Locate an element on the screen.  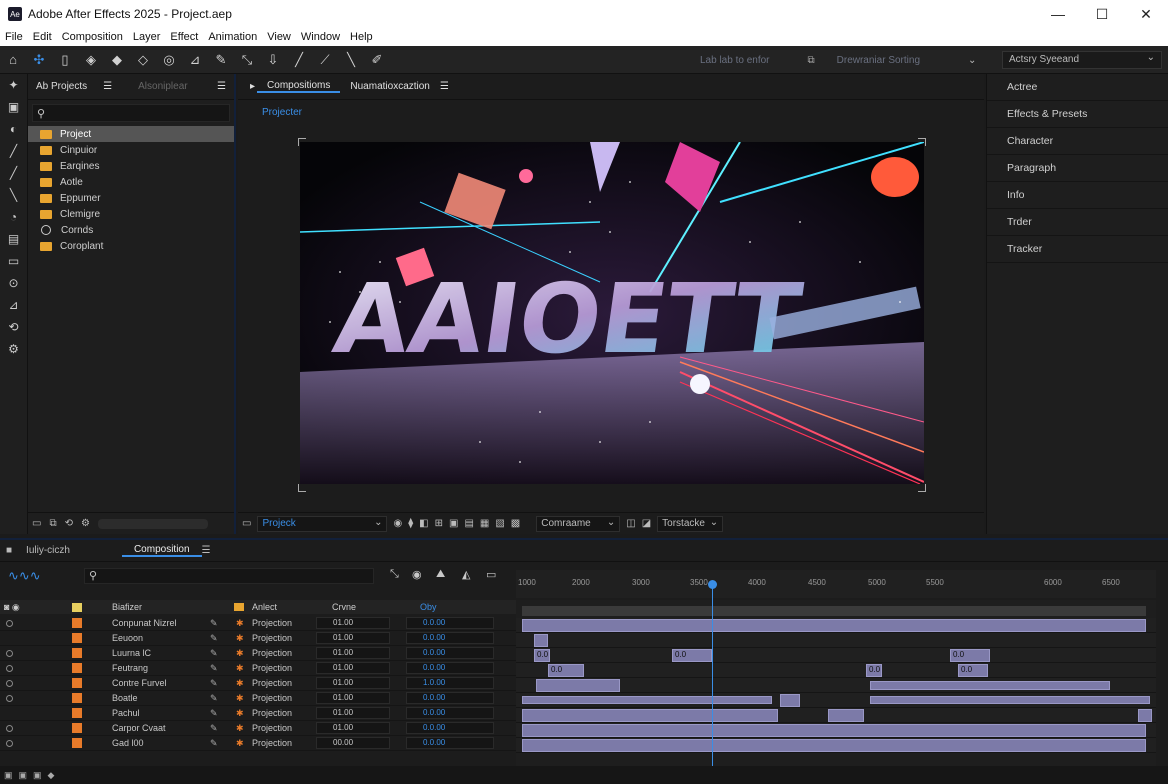
list-item: Clemigre is located at coordinates (131, 214).